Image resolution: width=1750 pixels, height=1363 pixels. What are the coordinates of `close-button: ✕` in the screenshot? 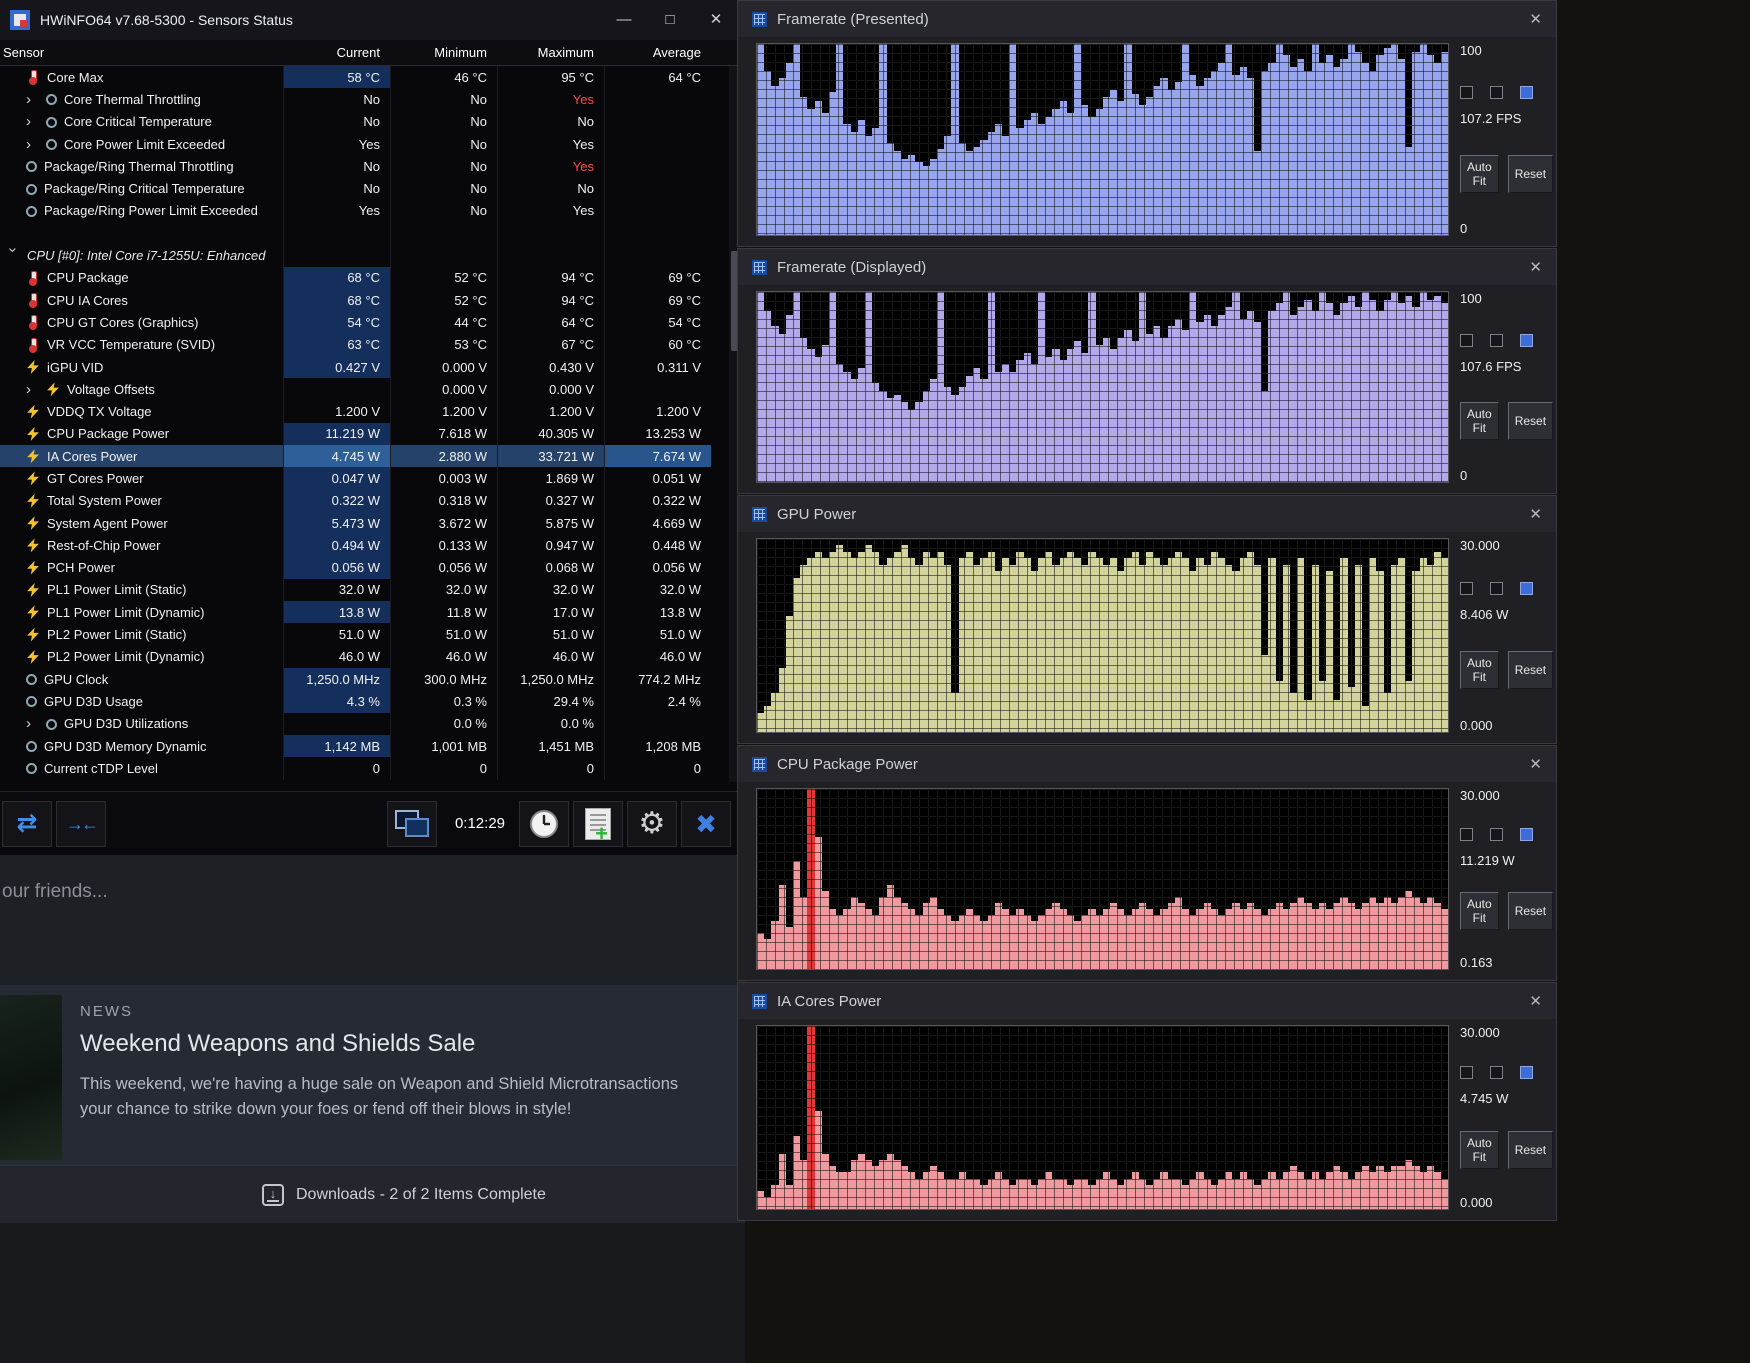 It's located at (716, 20).